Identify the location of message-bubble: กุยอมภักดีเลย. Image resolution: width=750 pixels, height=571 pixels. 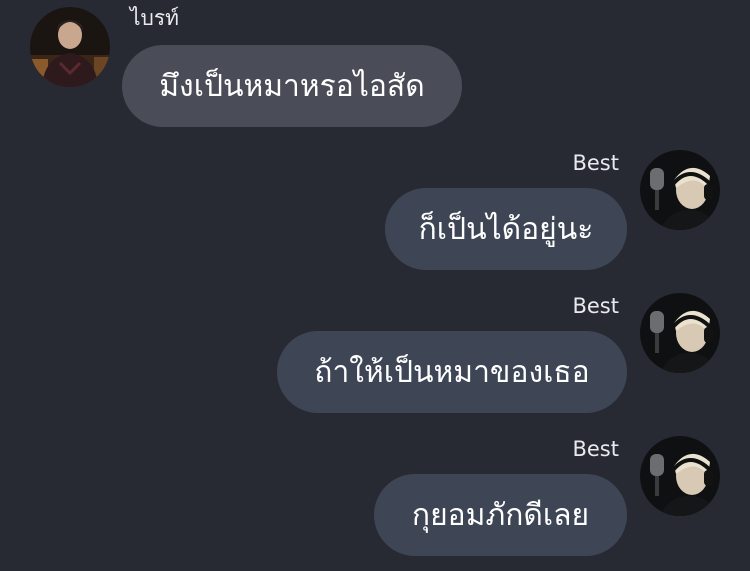
(500, 515).